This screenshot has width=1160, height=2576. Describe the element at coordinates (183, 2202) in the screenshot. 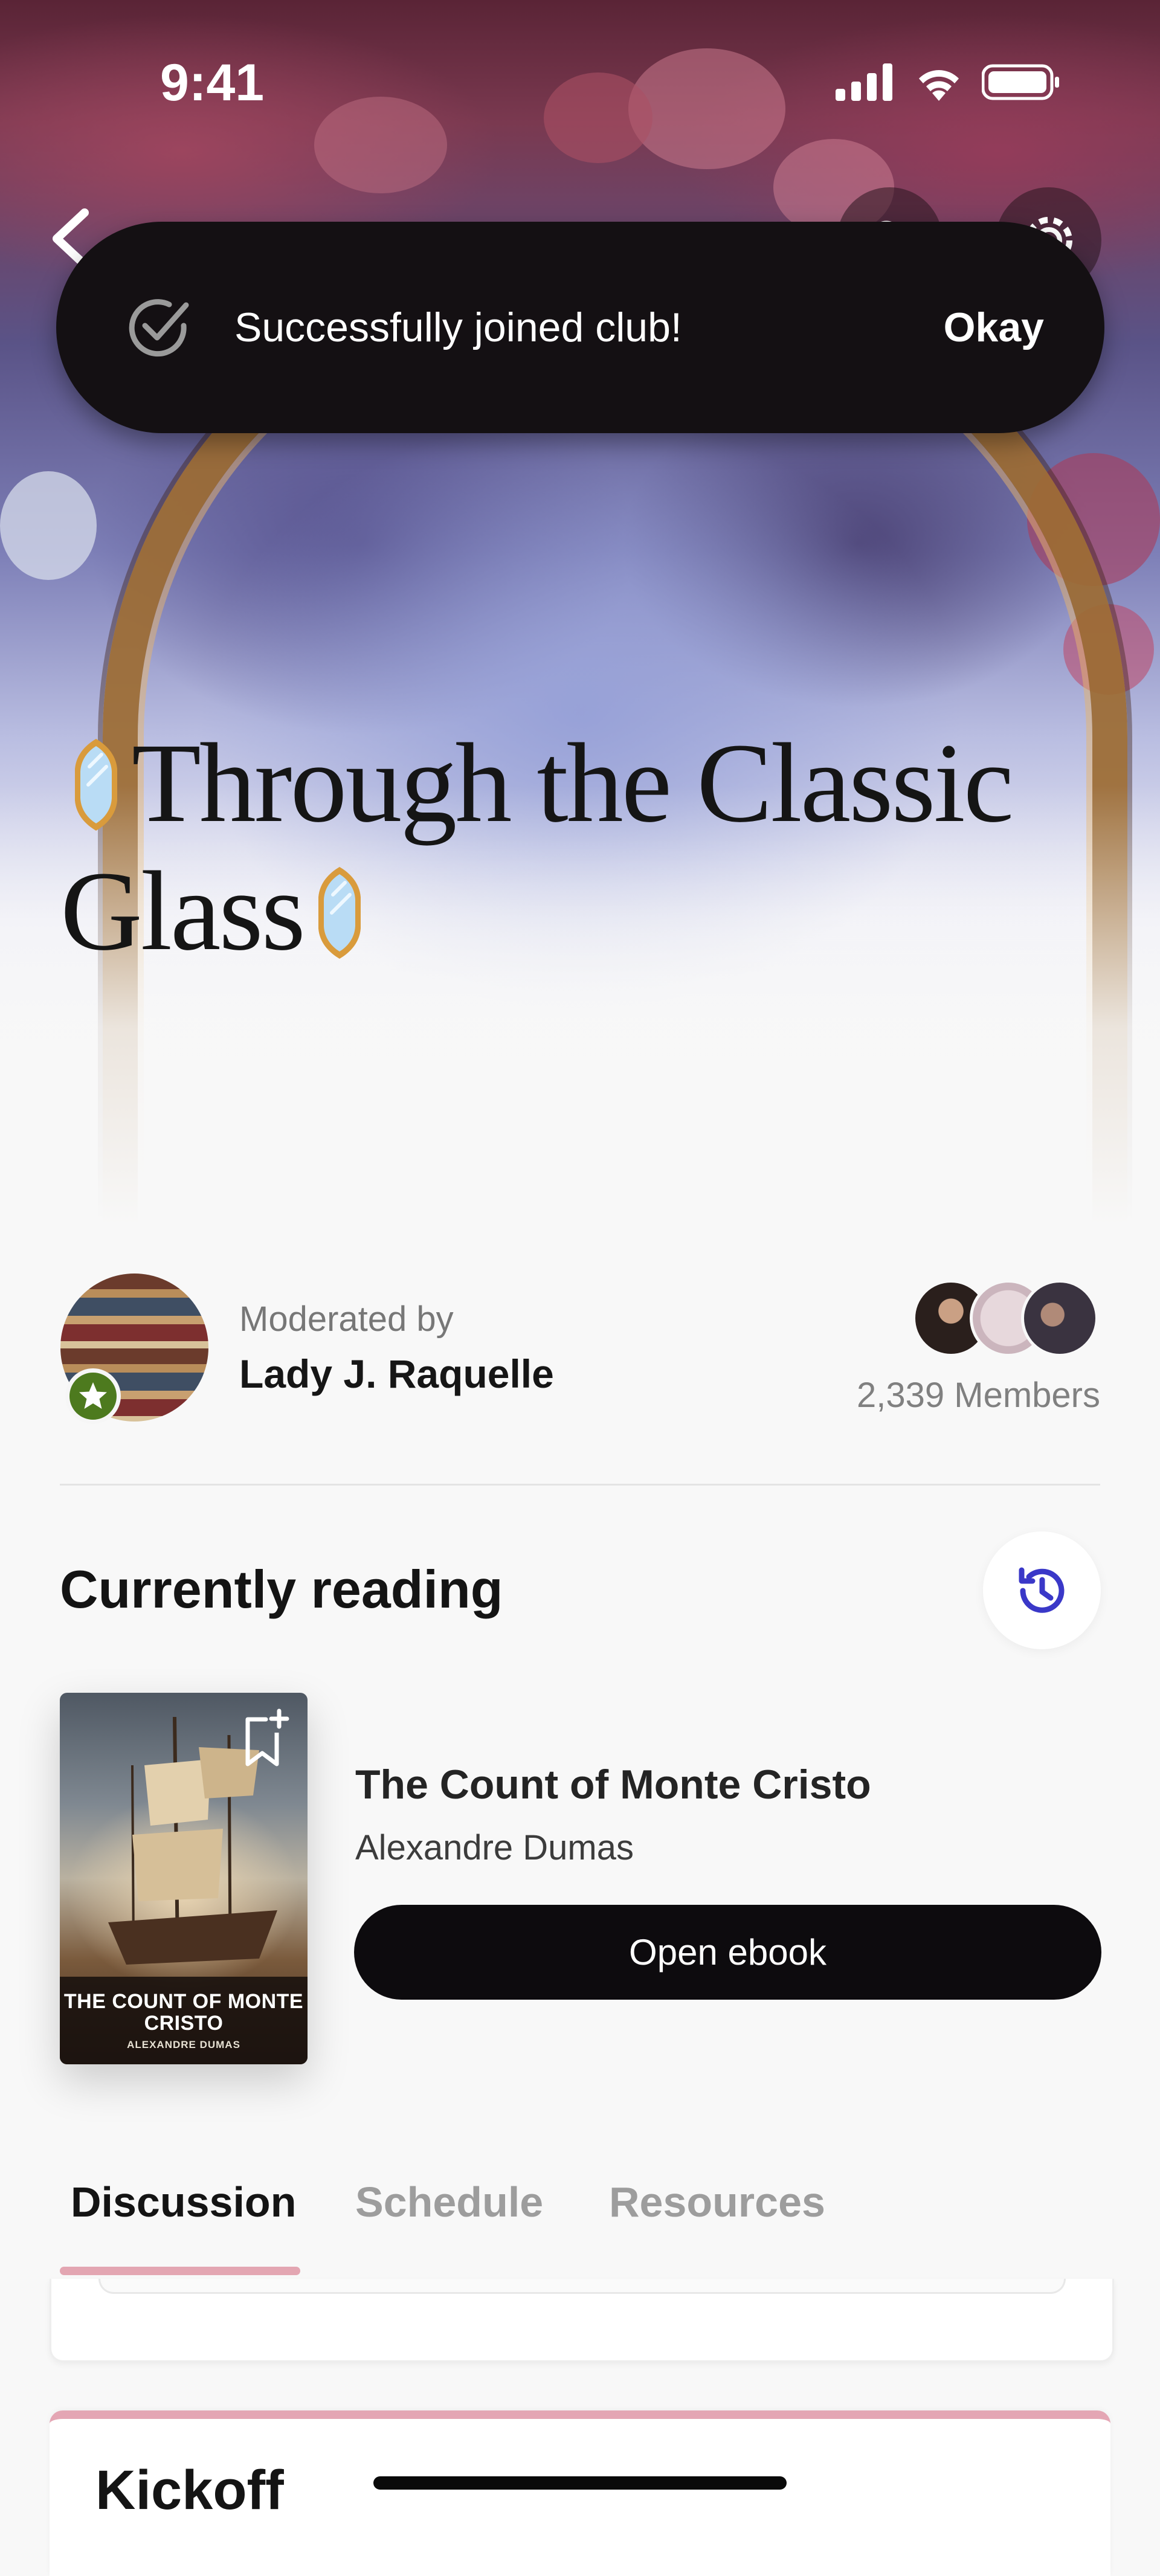

I see `tab-discussion: Discussion` at that location.